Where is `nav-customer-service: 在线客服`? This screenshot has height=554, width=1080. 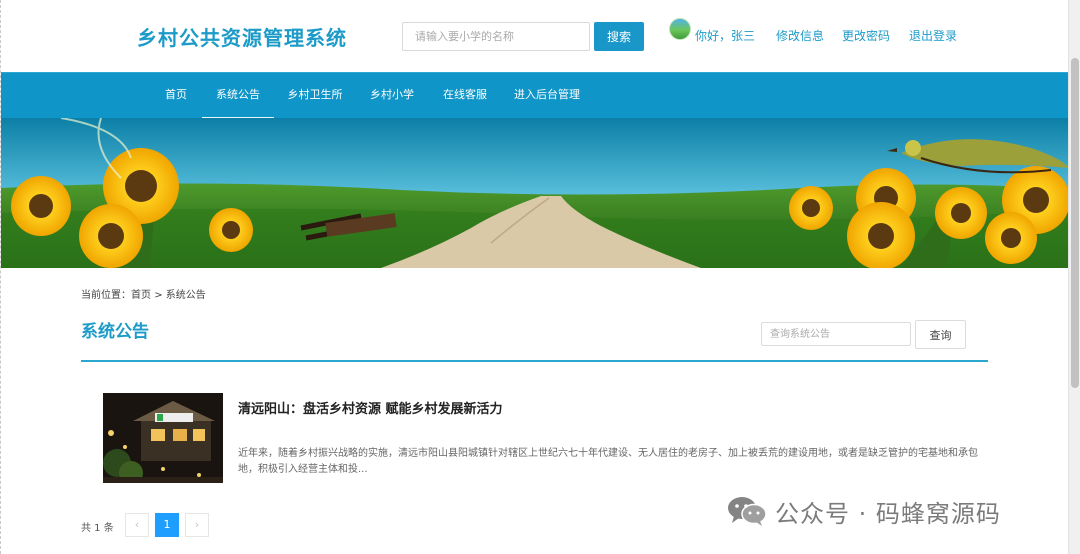
nav-customer-service: 在线客服 is located at coordinates (465, 96).